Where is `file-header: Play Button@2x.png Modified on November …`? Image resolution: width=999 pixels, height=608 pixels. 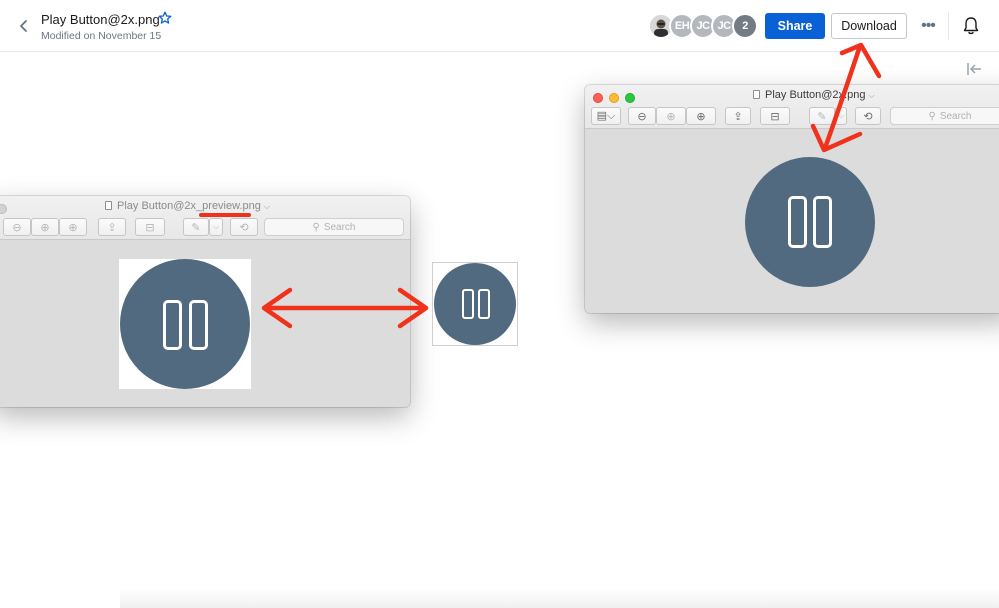
file-header: Play Button@2x.png Modified on November … is located at coordinates (499, 26).